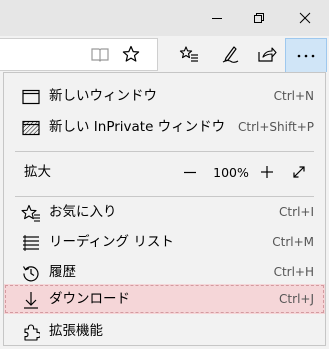  I want to click on menu-item-label: ダウンロード, so click(89, 299).